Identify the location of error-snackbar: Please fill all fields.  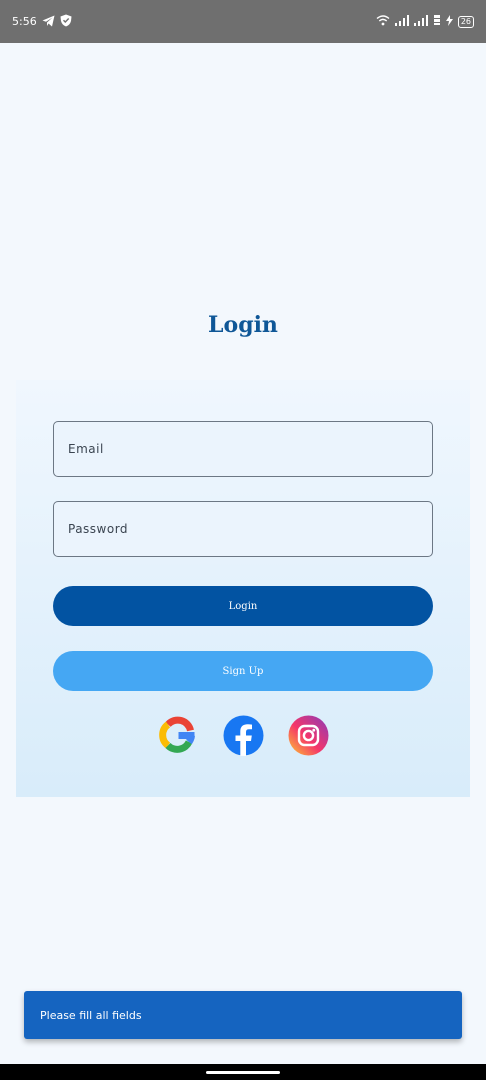
(243, 1015).